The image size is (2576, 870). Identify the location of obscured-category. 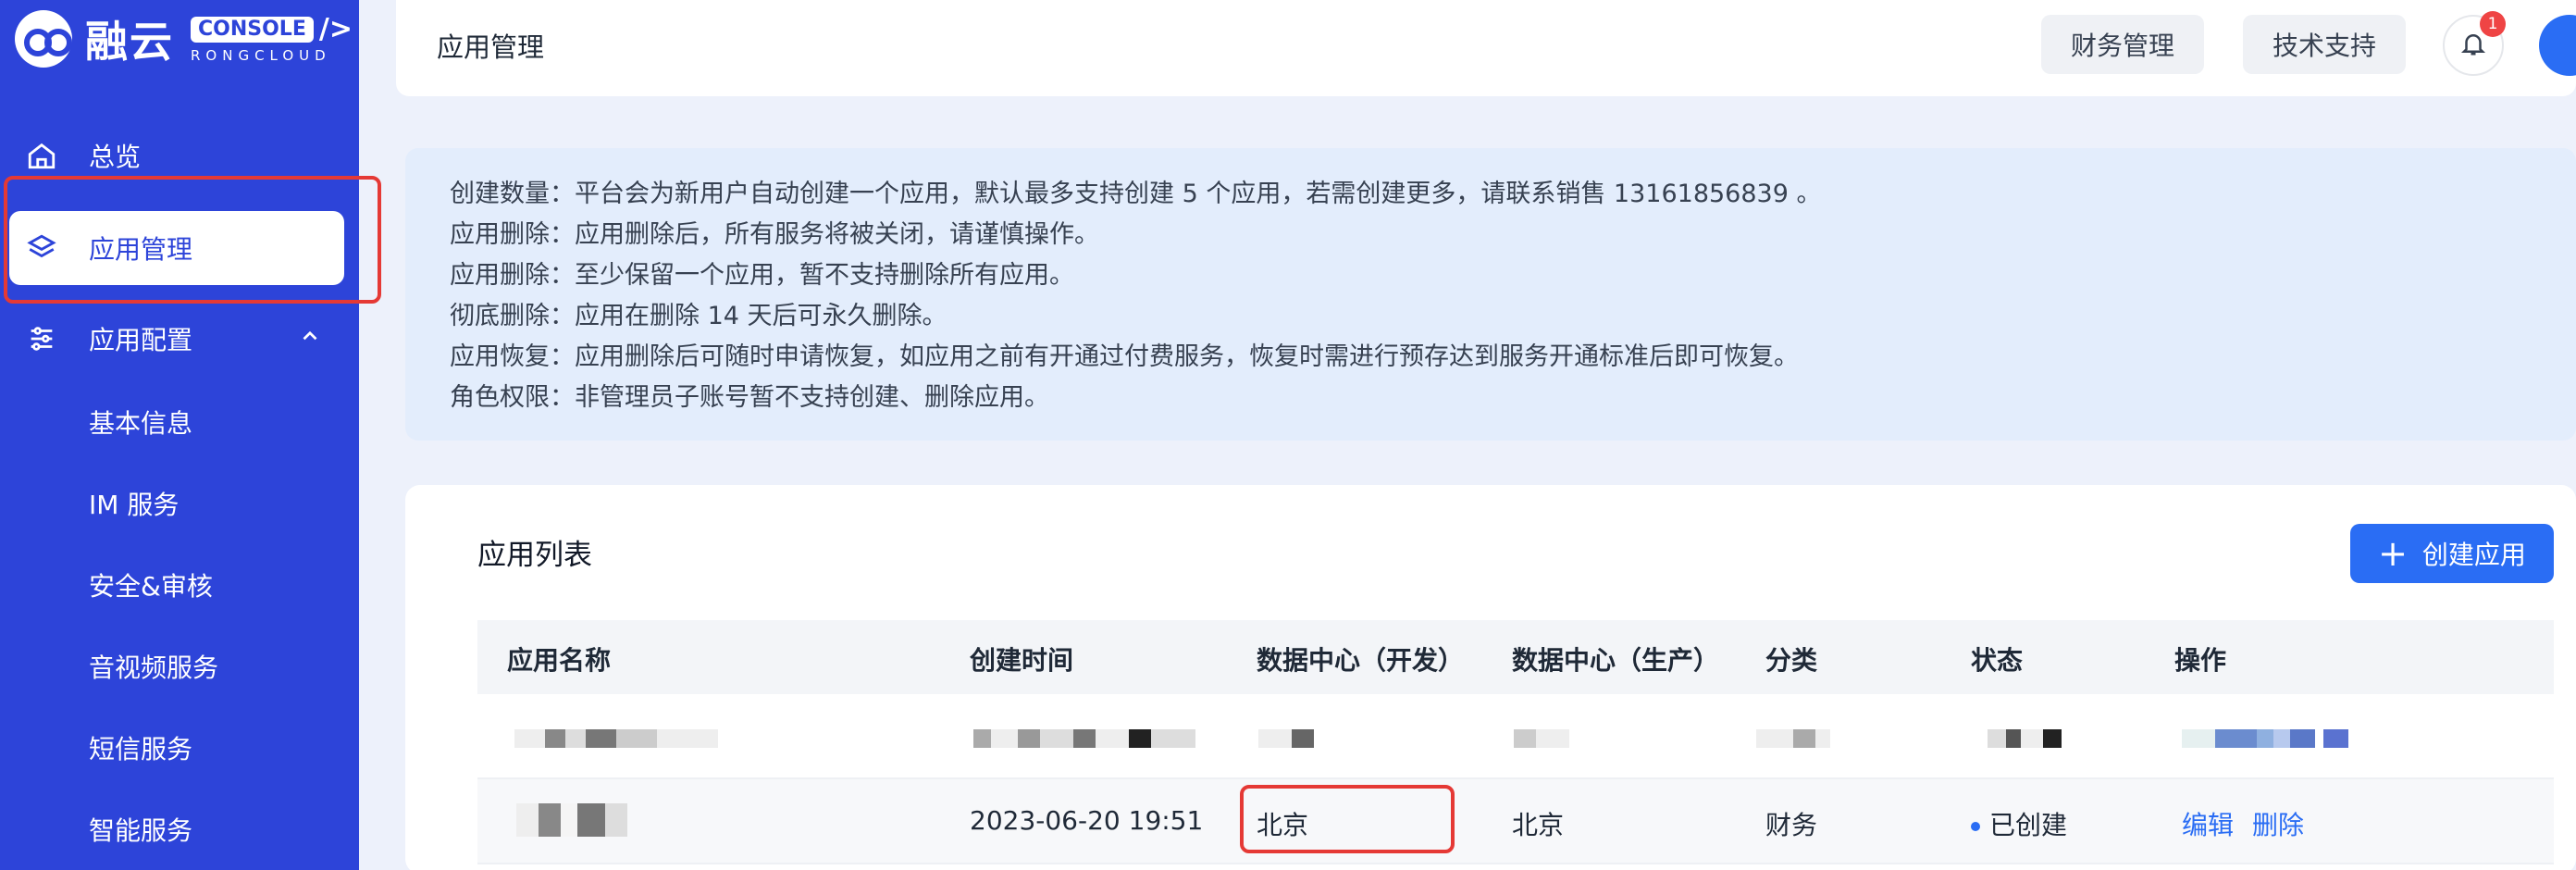
(1793, 738).